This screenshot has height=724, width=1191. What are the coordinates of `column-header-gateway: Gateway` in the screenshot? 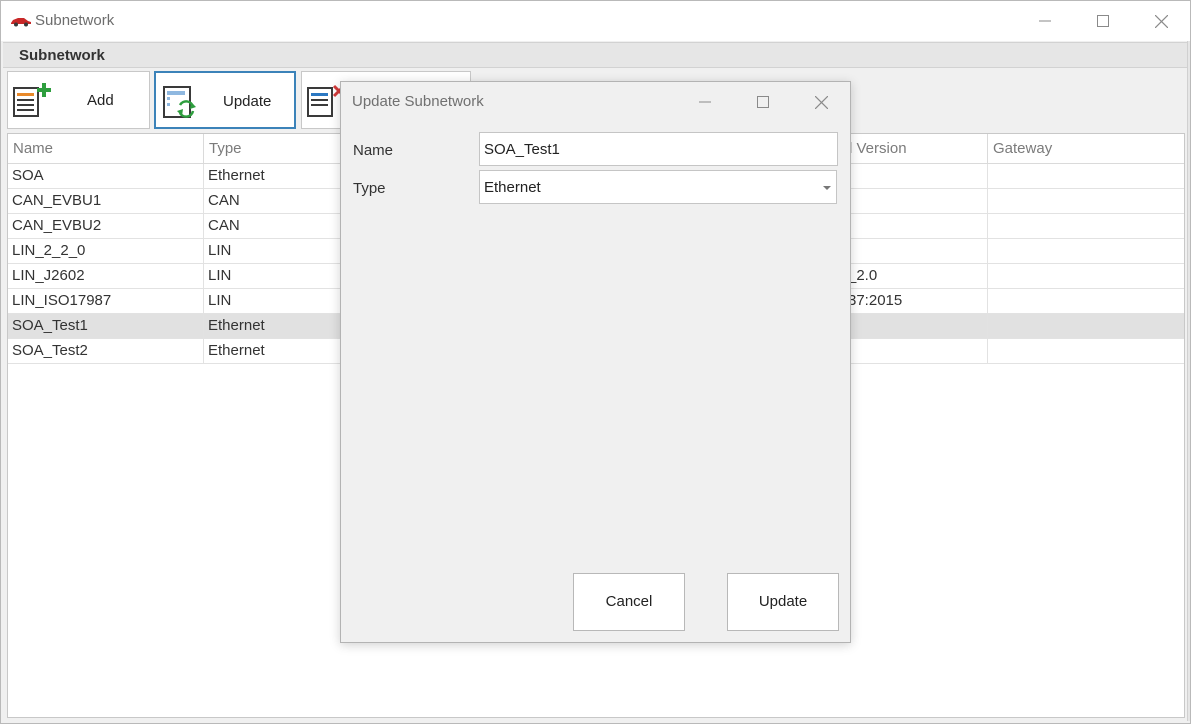 It's located at (1086, 149).